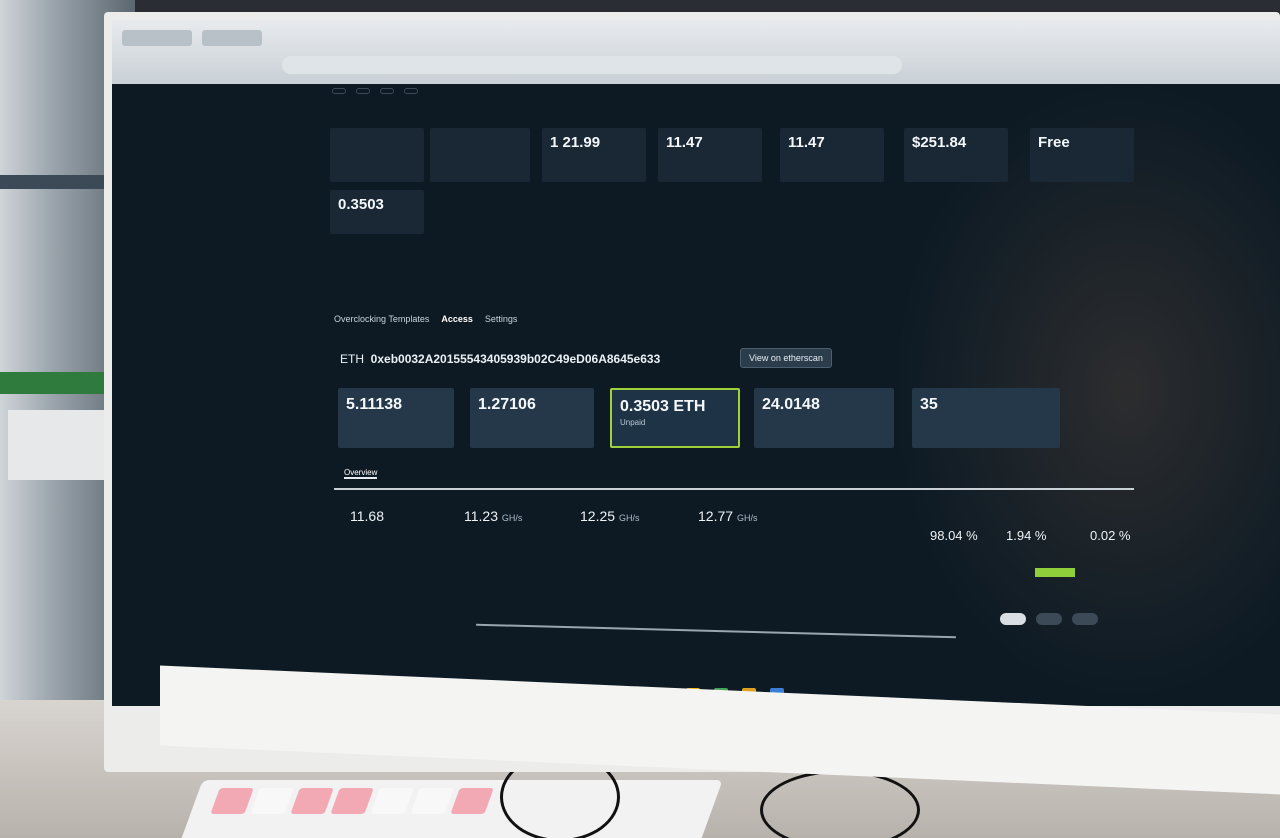 Image resolution: width=1280 pixels, height=838 pixels. Describe the element at coordinates (1082, 155) in the screenshot. I see `stat-tile-plan: Free` at that location.